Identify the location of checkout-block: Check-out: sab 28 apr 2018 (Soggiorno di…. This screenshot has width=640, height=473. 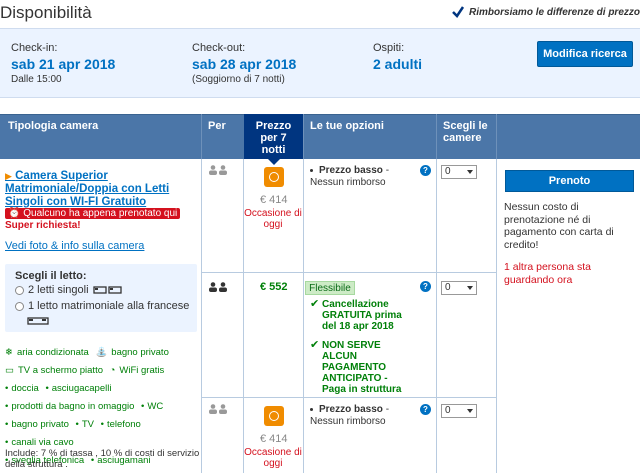
(244, 63).